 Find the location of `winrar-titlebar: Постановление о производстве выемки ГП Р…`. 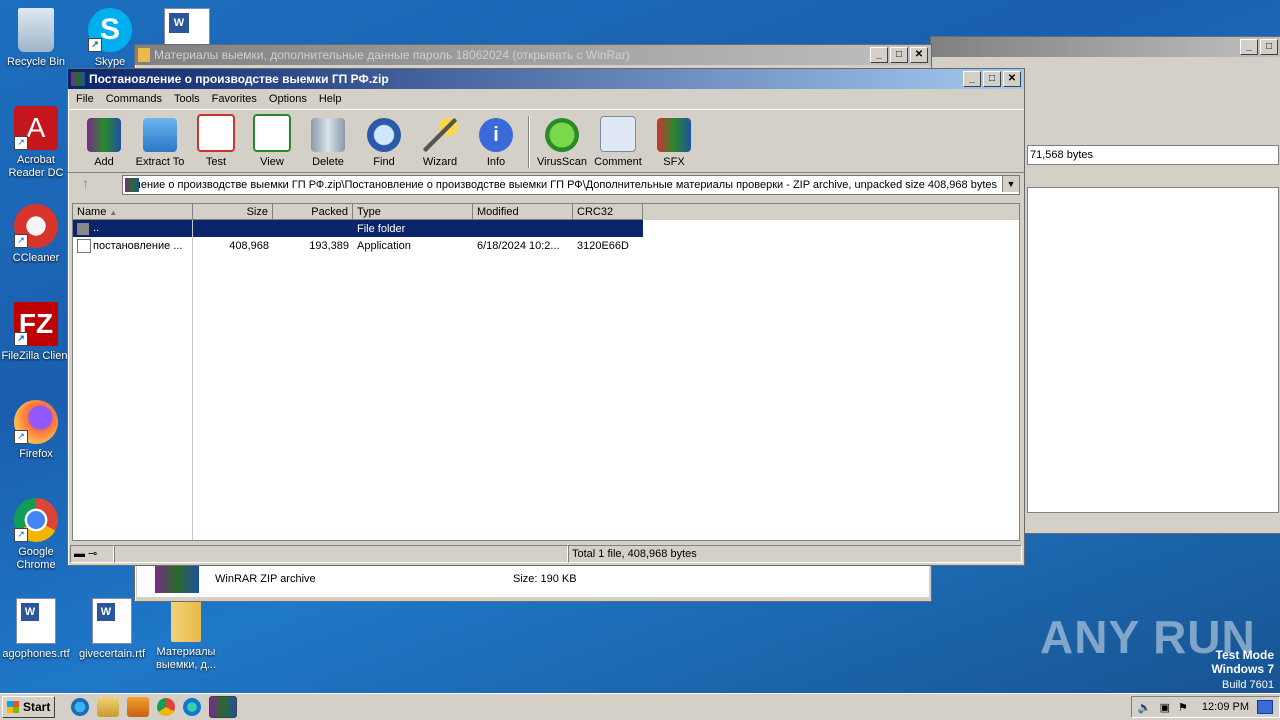

winrar-titlebar: Постановление о производстве выемки ГП Р… is located at coordinates (546, 79).